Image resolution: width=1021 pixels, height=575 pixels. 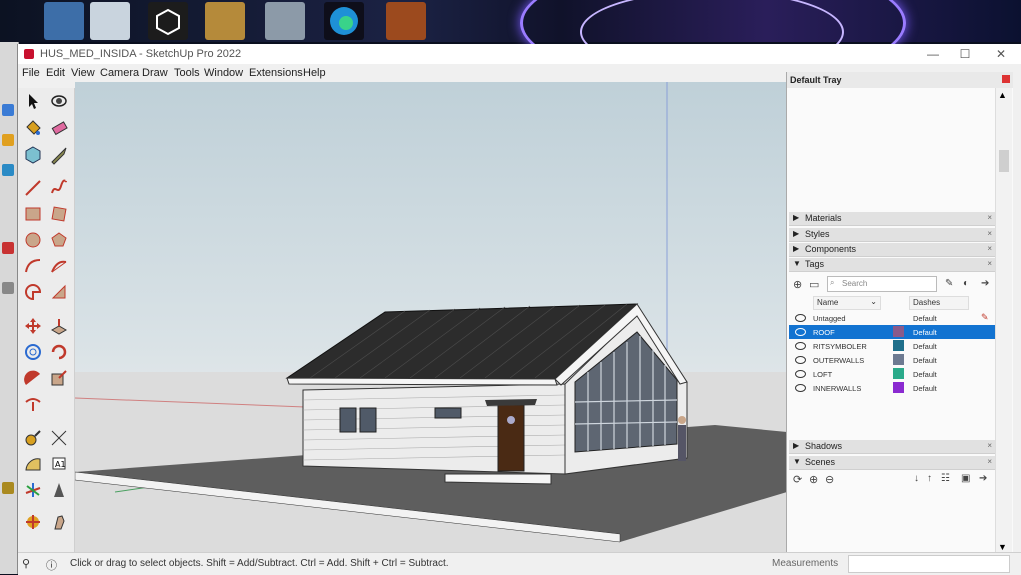 What do you see at coordinates (882, 284) in the screenshot?
I see `tag-search-input: ⌕ Search` at bounding box center [882, 284].